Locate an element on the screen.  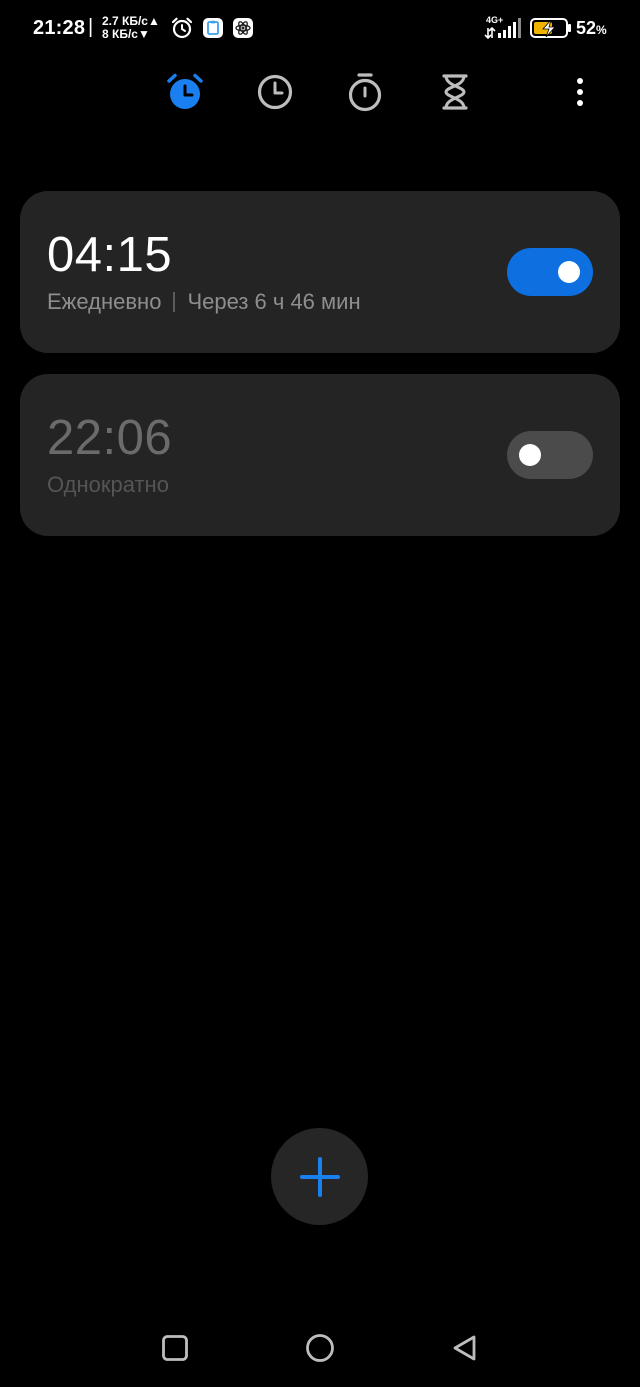
alarm-time: 04:15 is located at coordinates (110, 255).